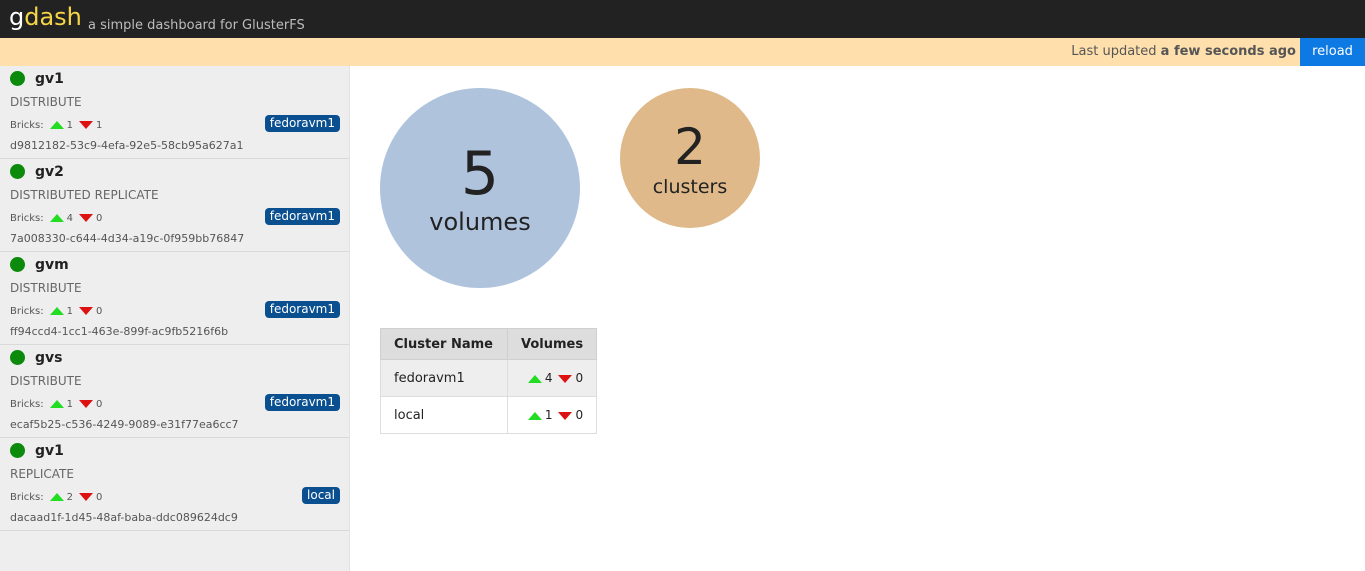 The image size is (1365, 571). I want to click on volume-uuid: ff94ccd4-1cc1-463e-899f-ac9fb5216f6b, so click(119, 331).